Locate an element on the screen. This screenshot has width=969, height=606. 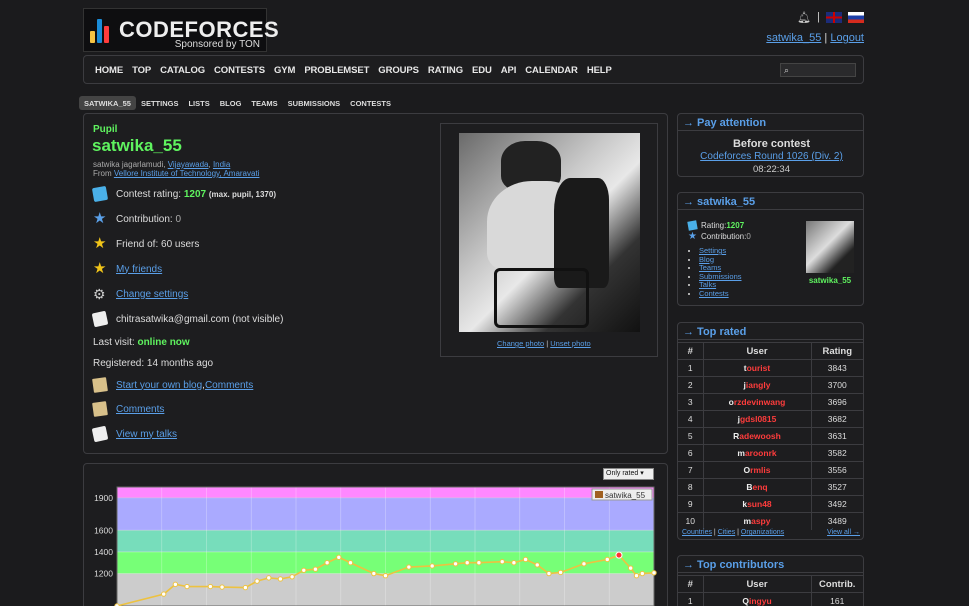
row-rating: 3696 is located at coordinates (837, 402).